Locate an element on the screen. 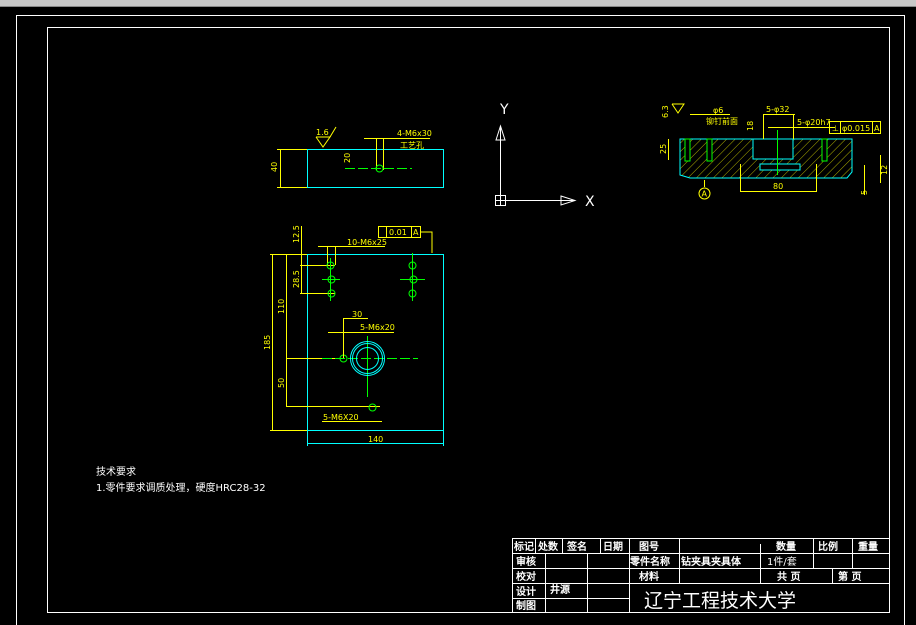  svg-text: φ6 is located at coordinates (718, 110).